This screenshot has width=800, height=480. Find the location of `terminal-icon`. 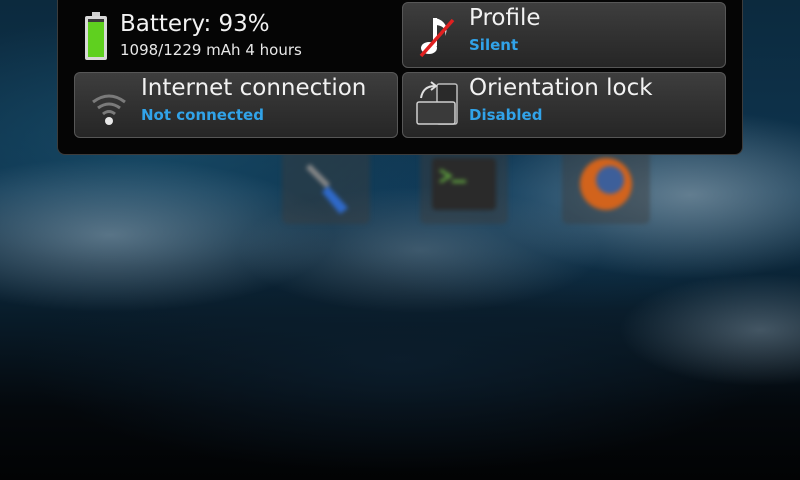

terminal-icon is located at coordinates (464, 187).